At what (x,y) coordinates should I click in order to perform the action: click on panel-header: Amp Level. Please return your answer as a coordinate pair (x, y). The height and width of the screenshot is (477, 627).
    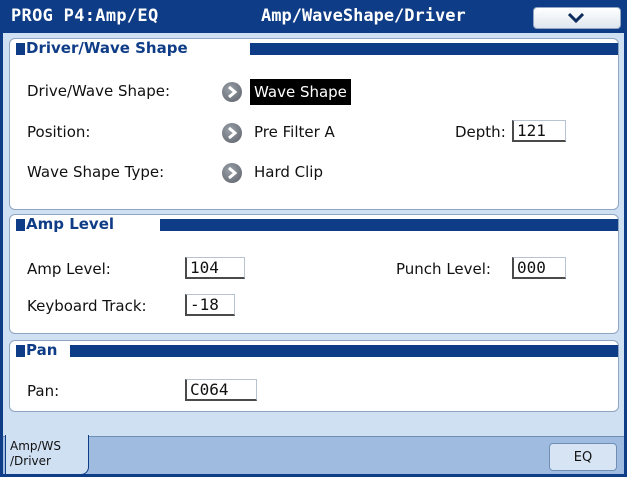
    Looking at the image, I should click on (314, 224).